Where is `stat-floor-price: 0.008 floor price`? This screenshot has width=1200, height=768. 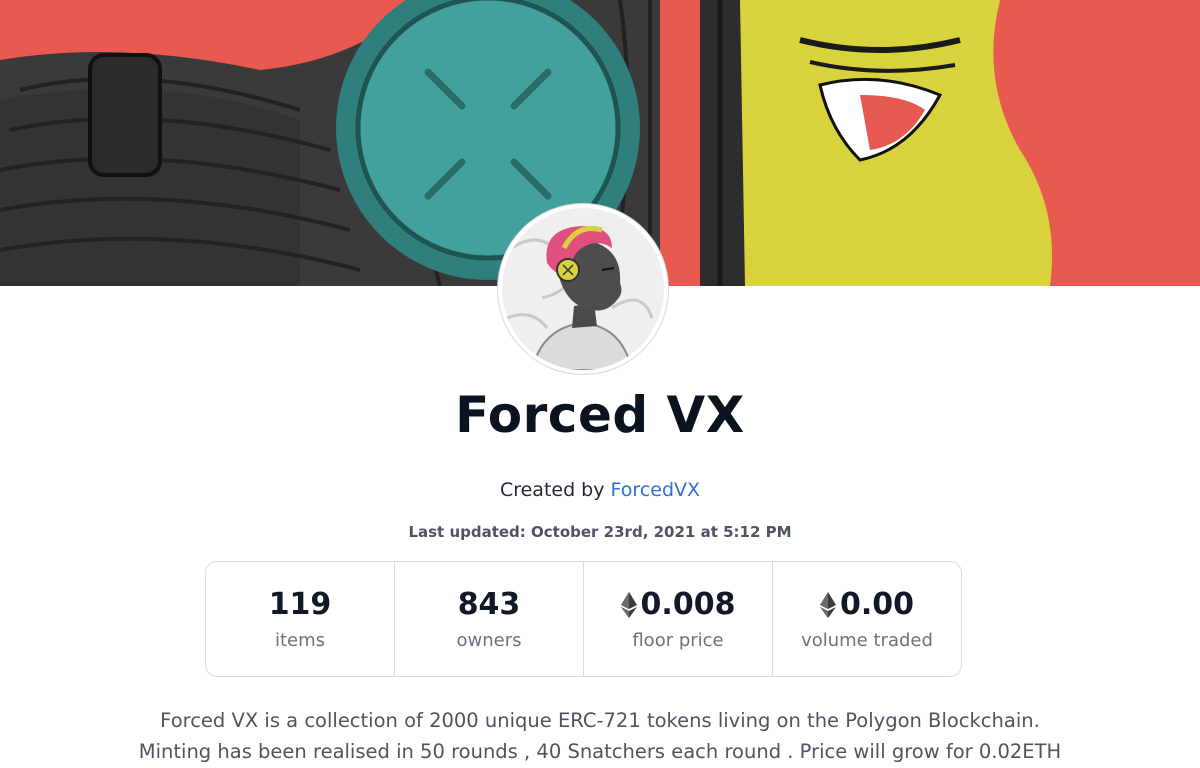 stat-floor-price: 0.008 floor price is located at coordinates (678, 619).